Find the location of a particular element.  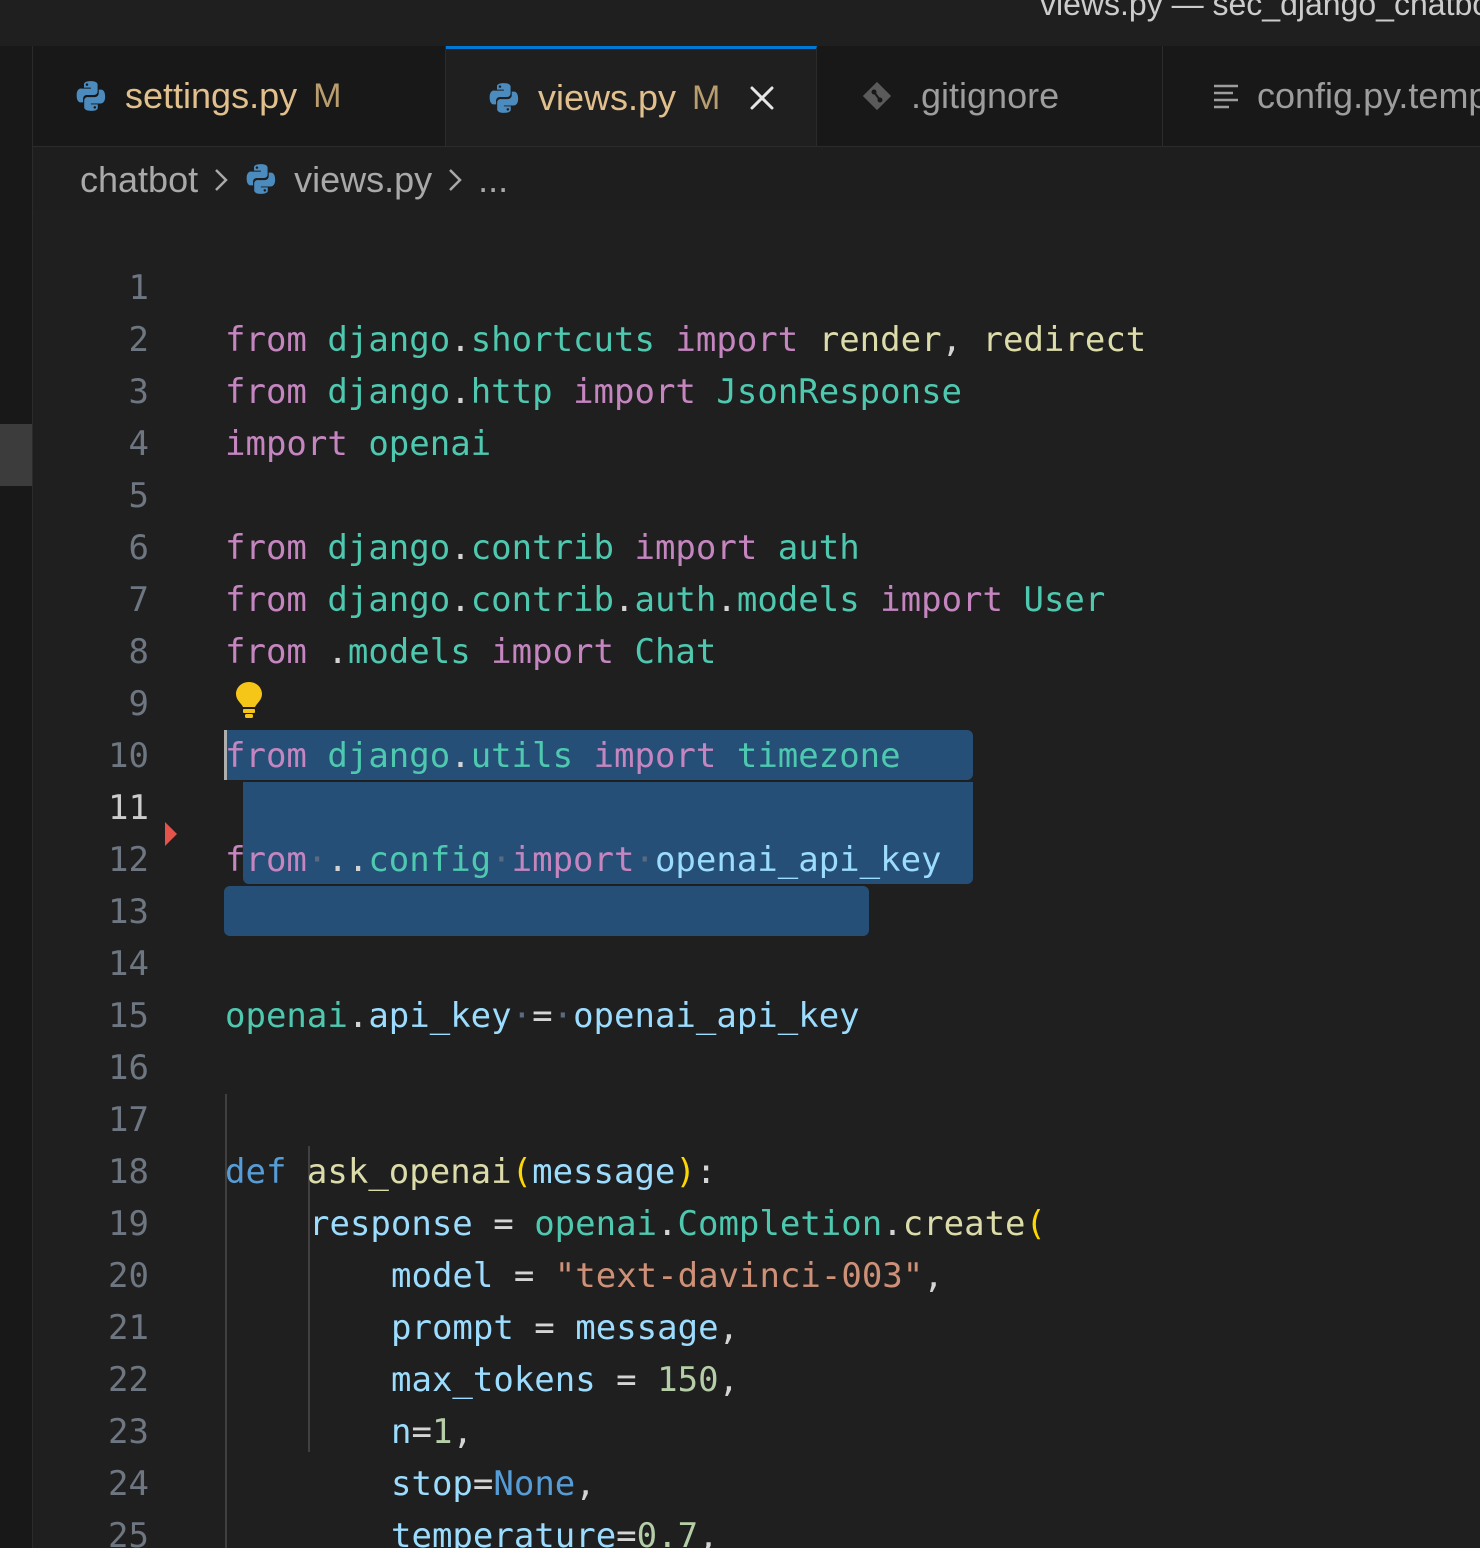

window-title: views.py — sec_django_chatbot is located at coordinates (1260, 11).